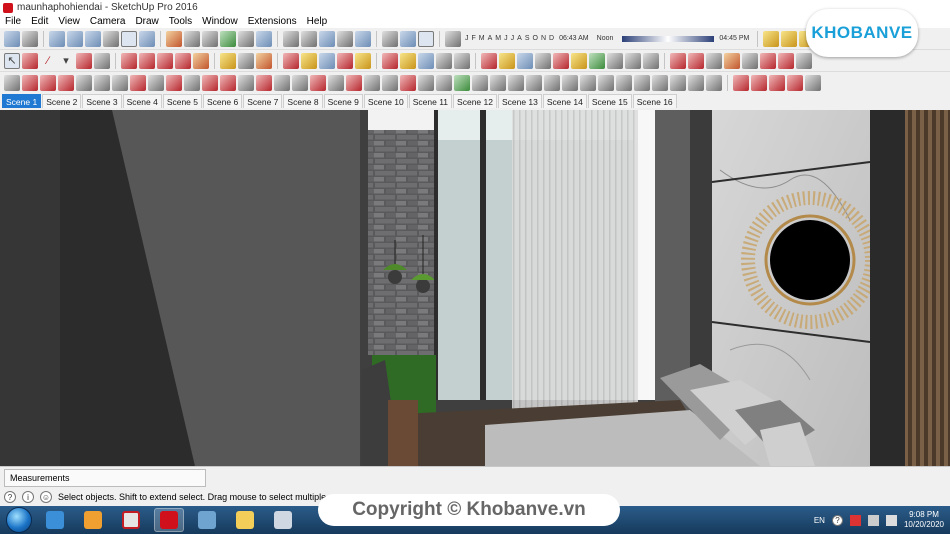 The height and width of the screenshot is (534, 950). I want to click on push-pull-icon, so click(129, 60).